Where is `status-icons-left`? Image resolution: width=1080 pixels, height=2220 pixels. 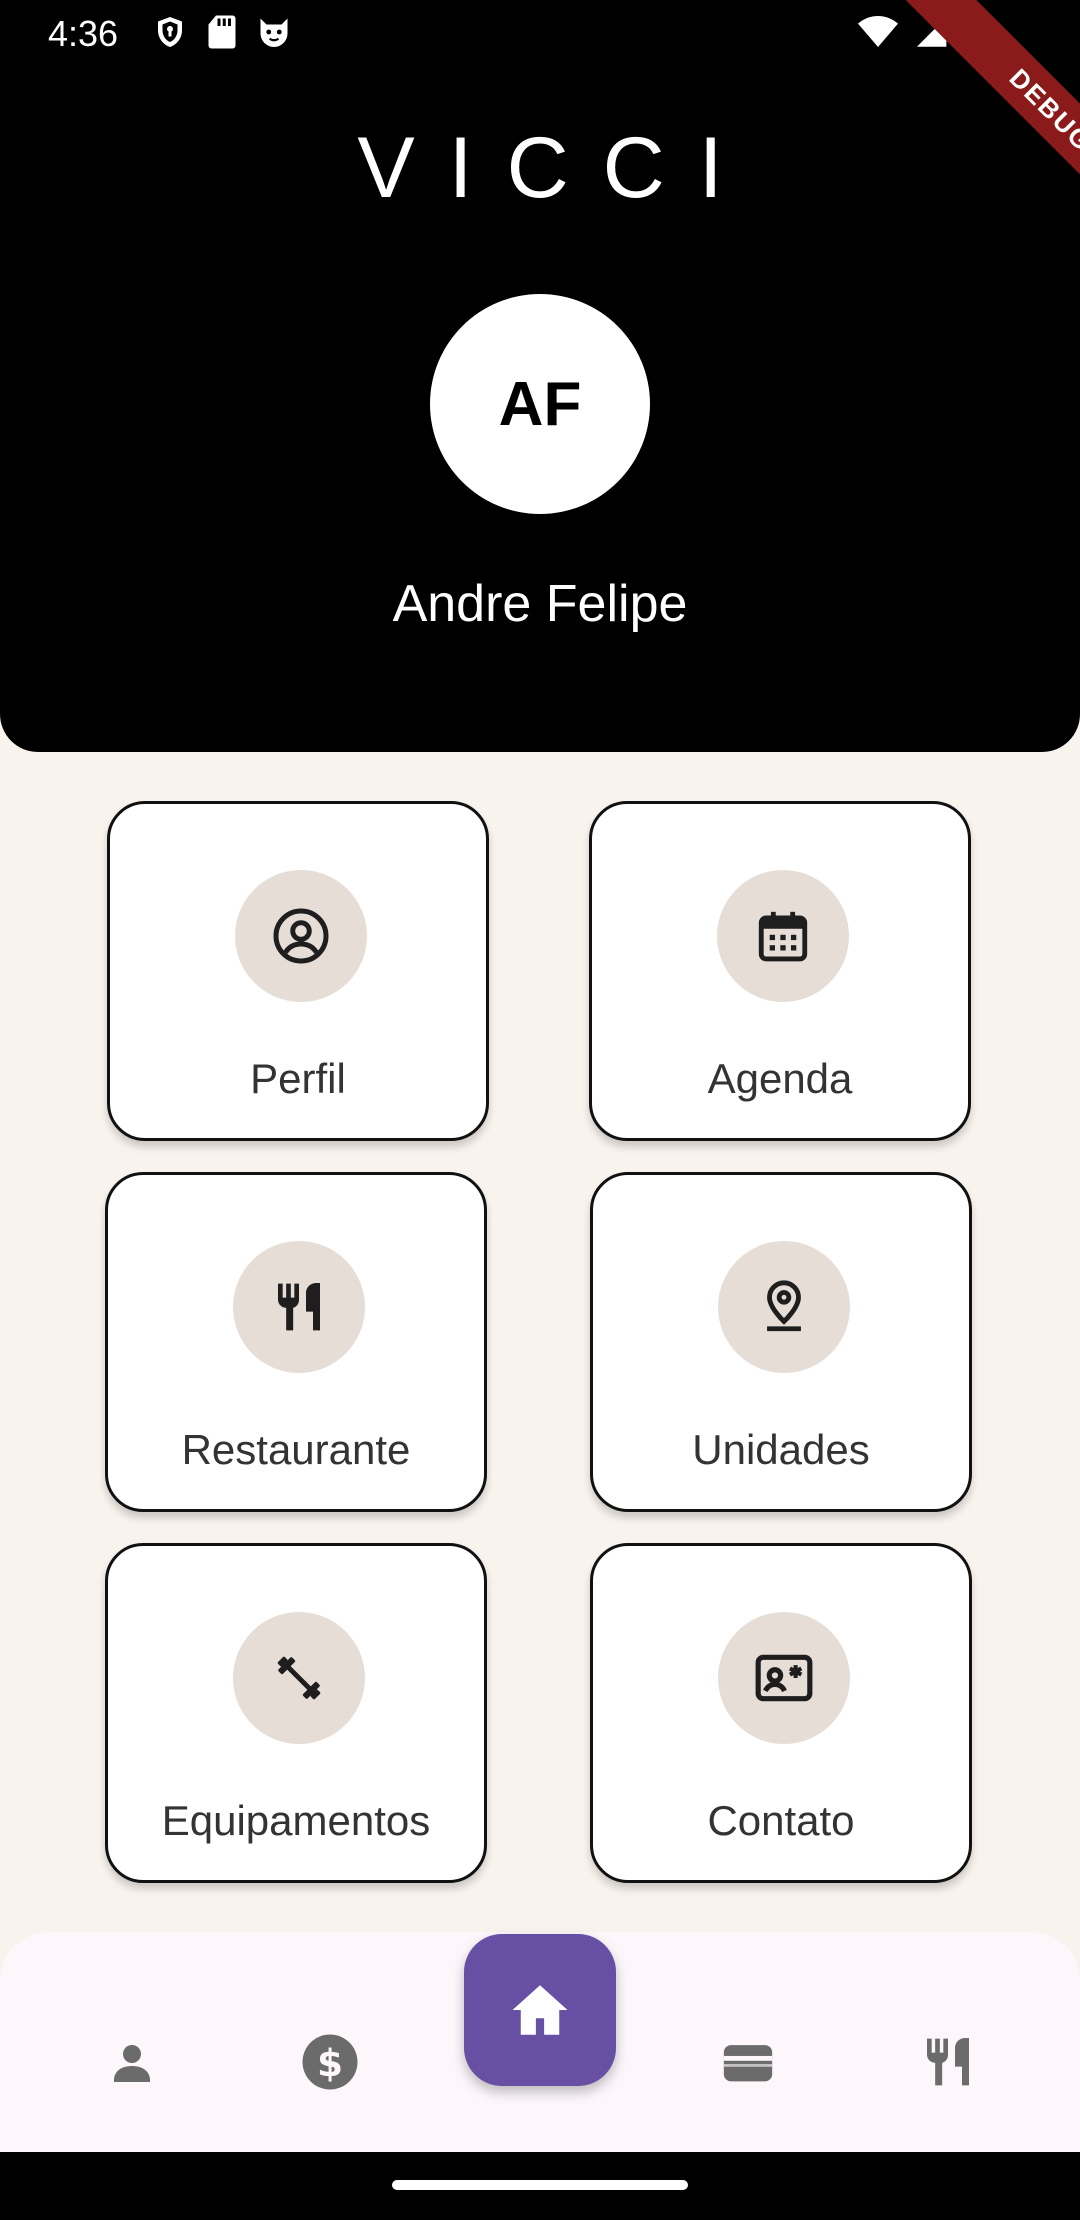
status-icons-left is located at coordinates (222, 32).